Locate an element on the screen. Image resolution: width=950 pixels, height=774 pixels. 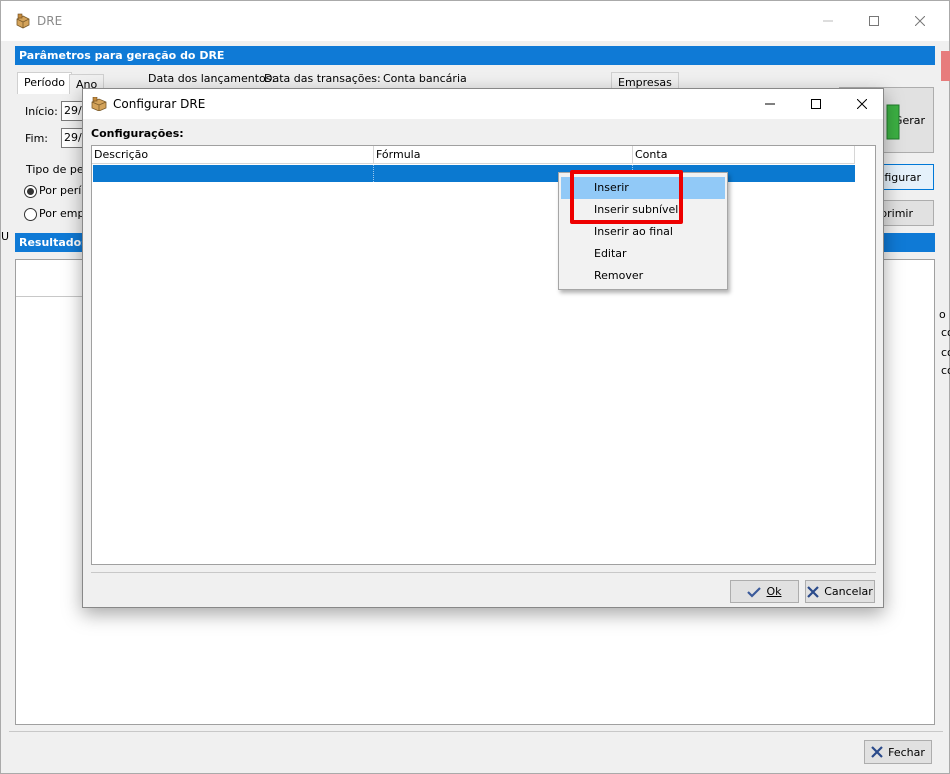
tab-periodo: Período is located at coordinates (45, 83).